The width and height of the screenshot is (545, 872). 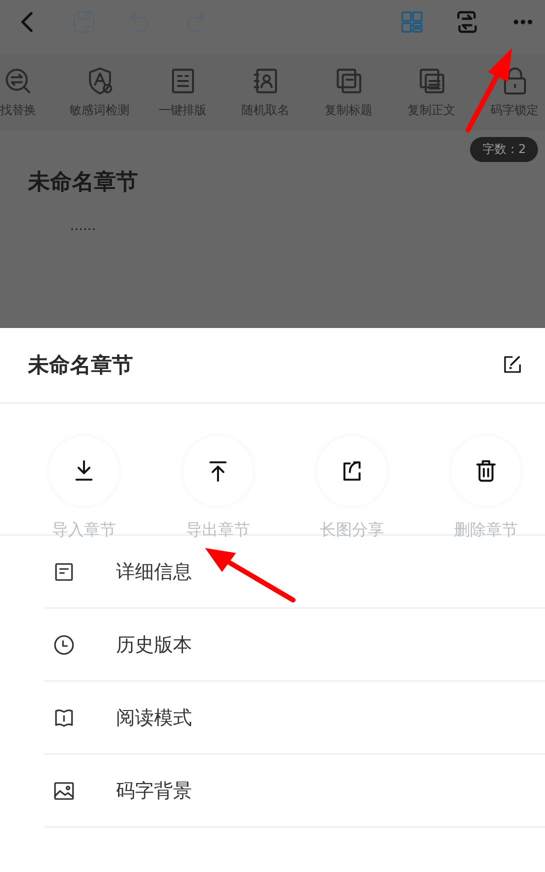 I want to click on tool-button: 找替换, so click(x=29, y=92).